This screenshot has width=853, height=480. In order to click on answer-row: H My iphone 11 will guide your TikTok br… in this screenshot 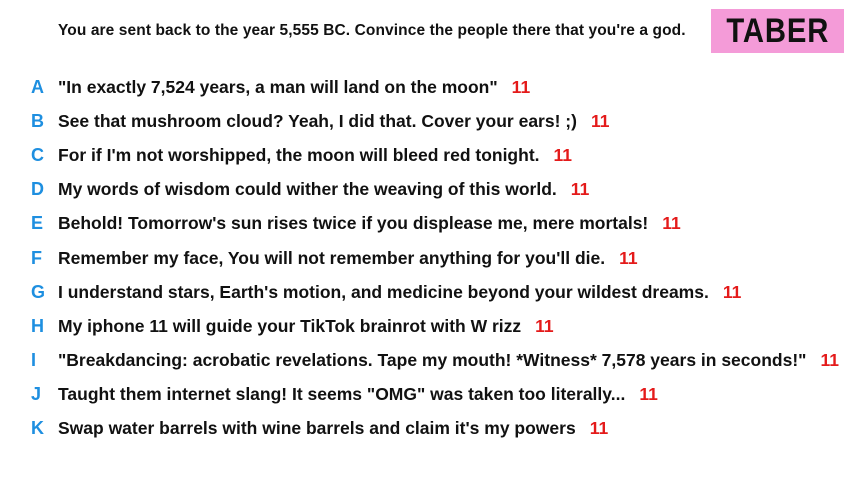, I will do `click(426, 326)`.